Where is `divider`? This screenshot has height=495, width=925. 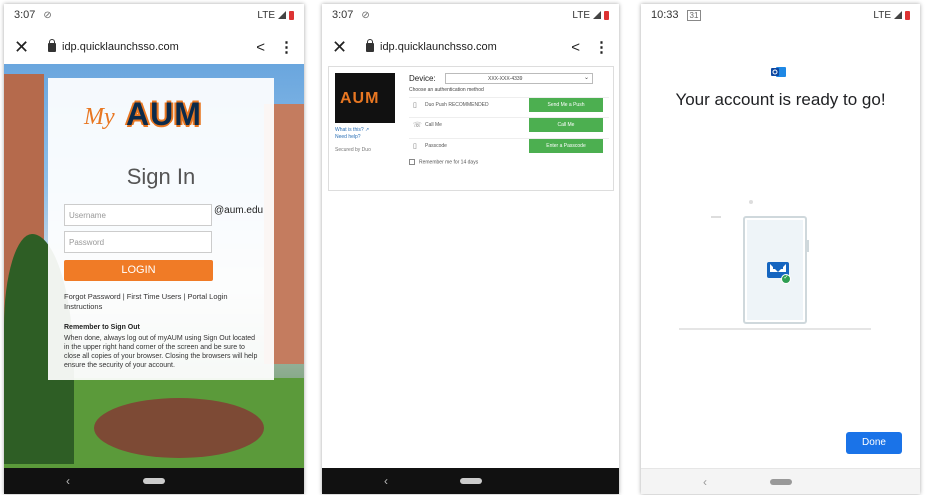
divider is located at coordinates (775, 329).